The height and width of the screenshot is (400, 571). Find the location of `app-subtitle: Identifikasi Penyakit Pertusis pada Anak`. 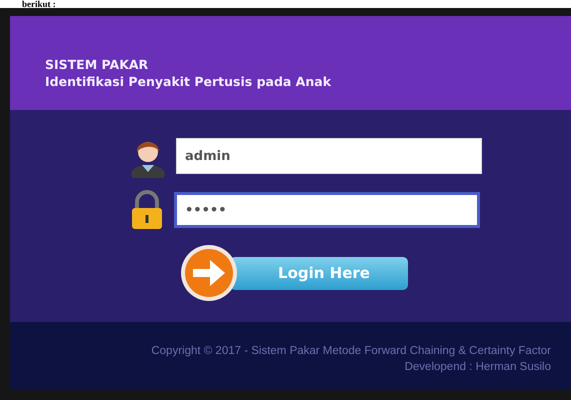

app-subtitle: Identifikasi Penyakit Pertusis pada Anak is located at coordinates (188, 81).